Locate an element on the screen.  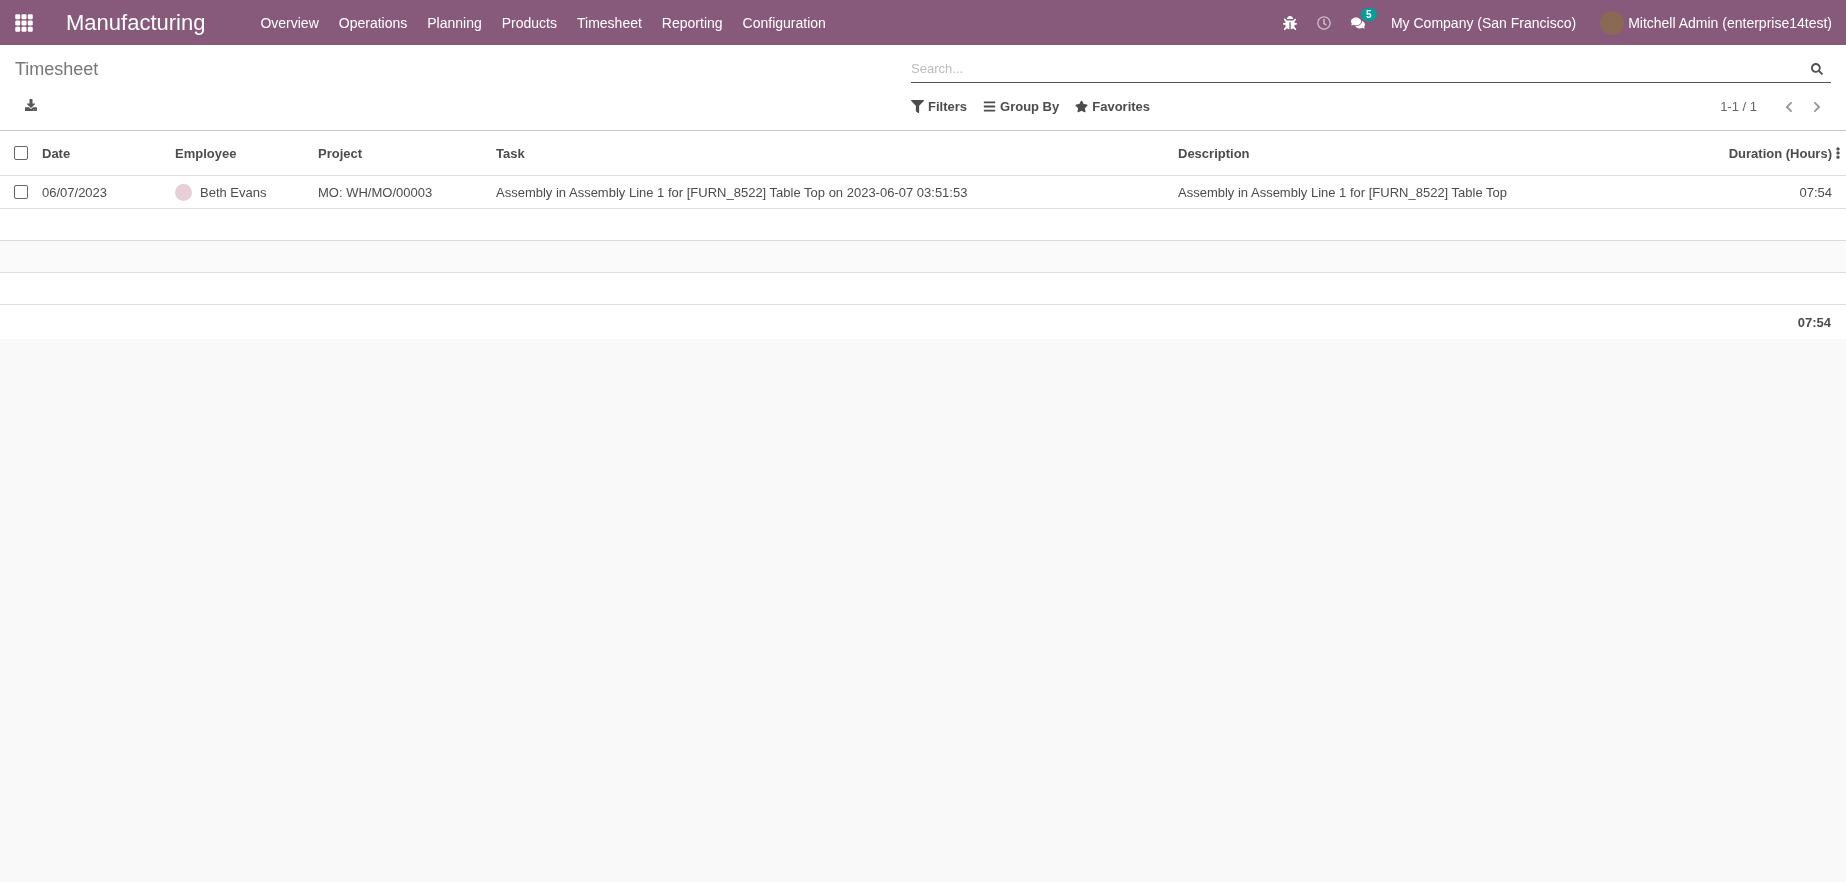
list-icon is located at coordinates (989, 106).